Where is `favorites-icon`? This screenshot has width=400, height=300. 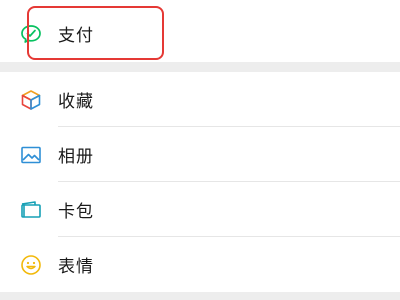
favorites-icon is located at coordinates (31, 100).